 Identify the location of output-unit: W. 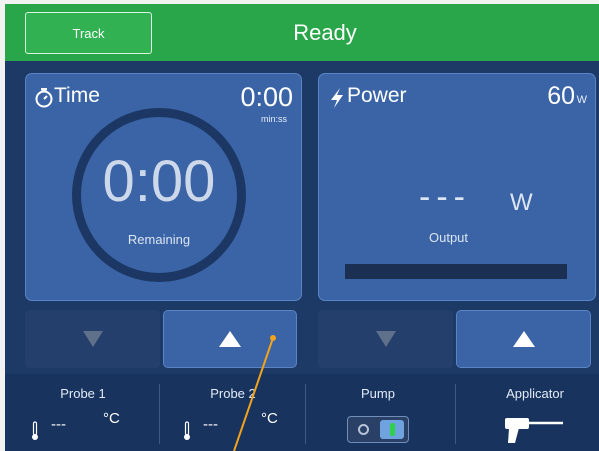
(521, 202).